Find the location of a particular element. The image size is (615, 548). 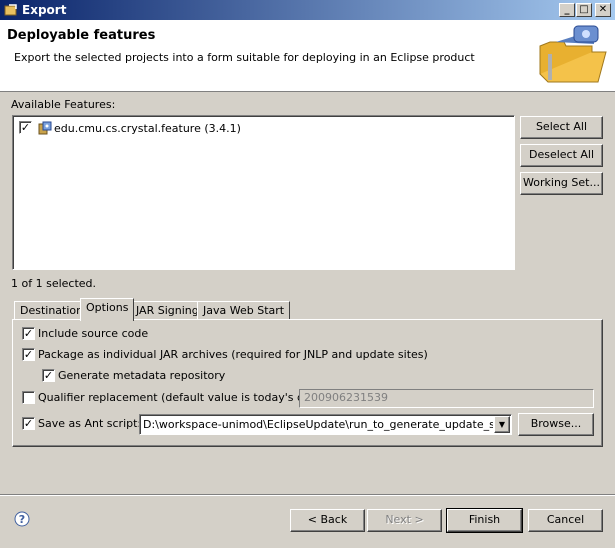

selection-count: 1 of 1 selected. is located at coordinates (54, 283).